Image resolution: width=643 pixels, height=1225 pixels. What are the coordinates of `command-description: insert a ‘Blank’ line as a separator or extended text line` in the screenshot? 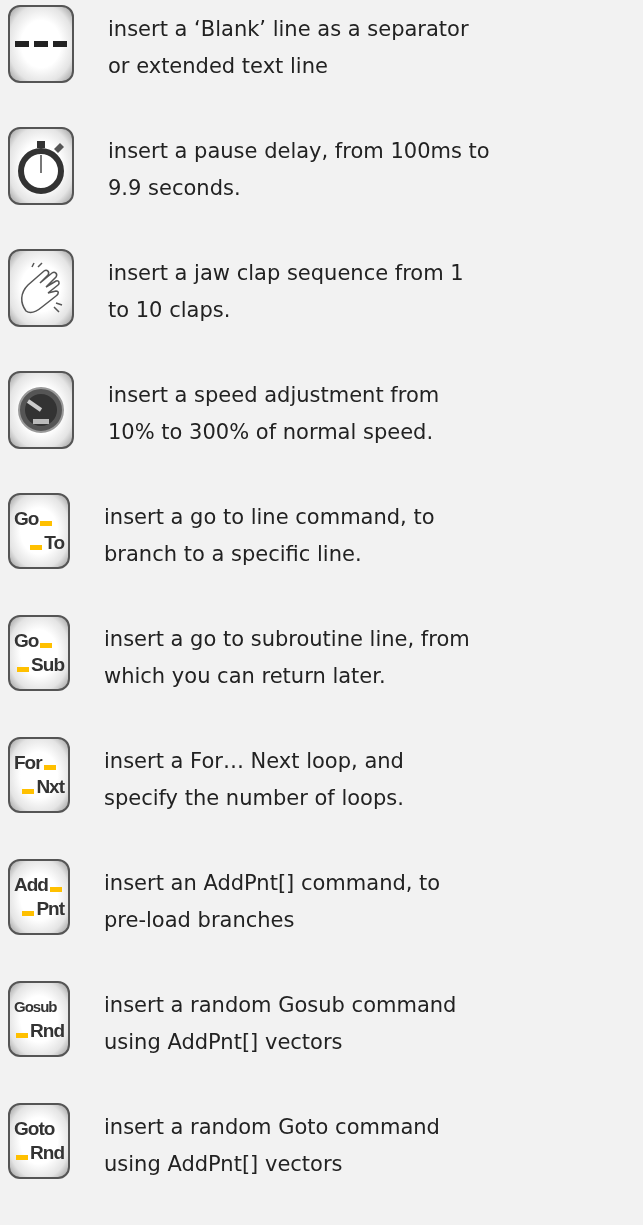 It's located at (288, 48).